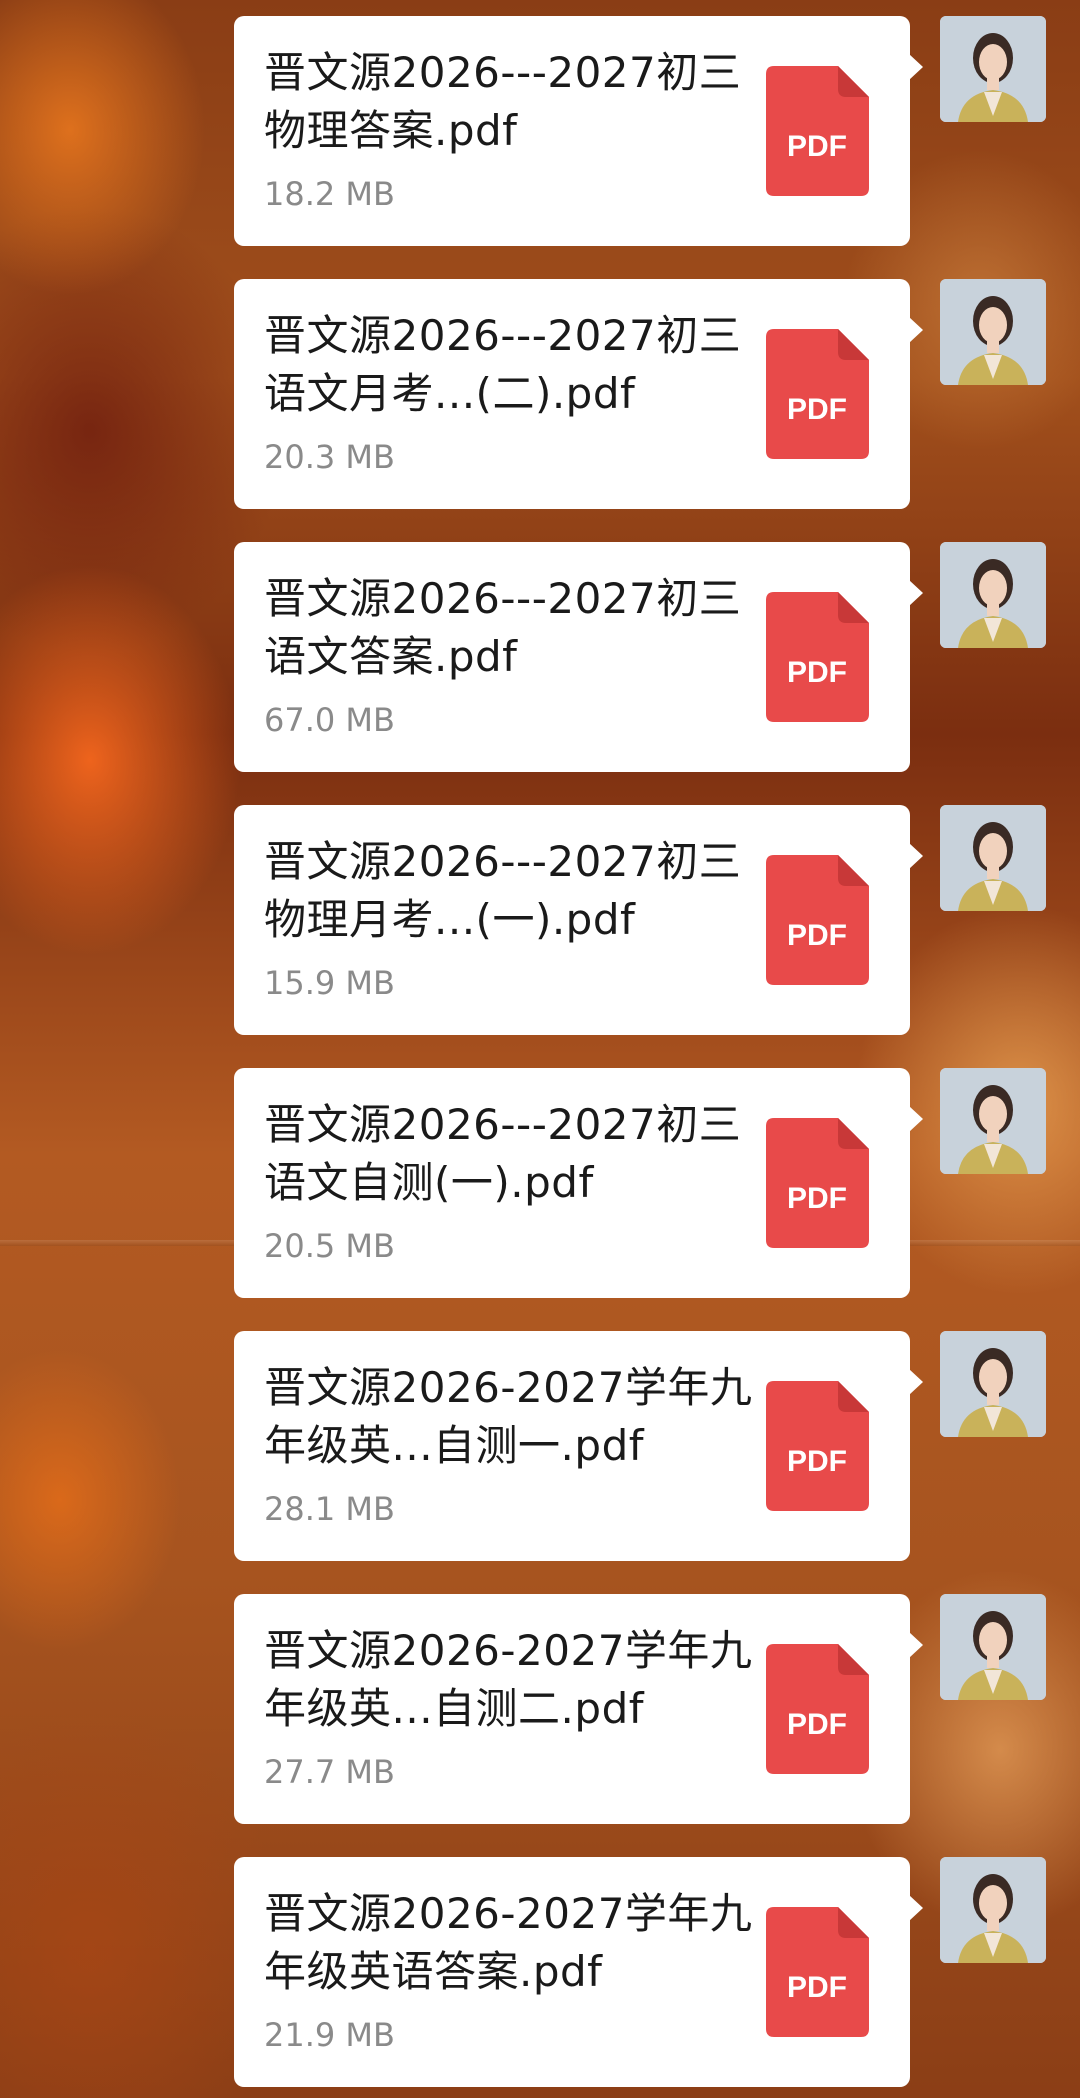 This screenshot has height=2098, width=1080. I want to click on file-name: 晋文源2026---2027初三物理月考...(一).pdf, so click(503, 890).